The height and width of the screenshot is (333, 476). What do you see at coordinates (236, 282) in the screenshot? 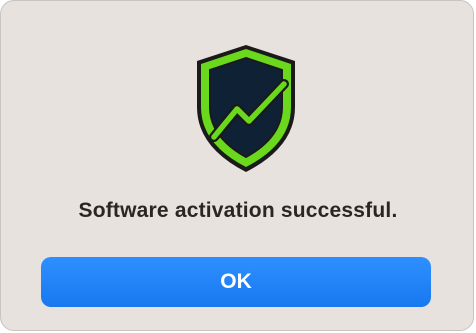
I see `ok-button: OK` at bounding box center [236, 282].